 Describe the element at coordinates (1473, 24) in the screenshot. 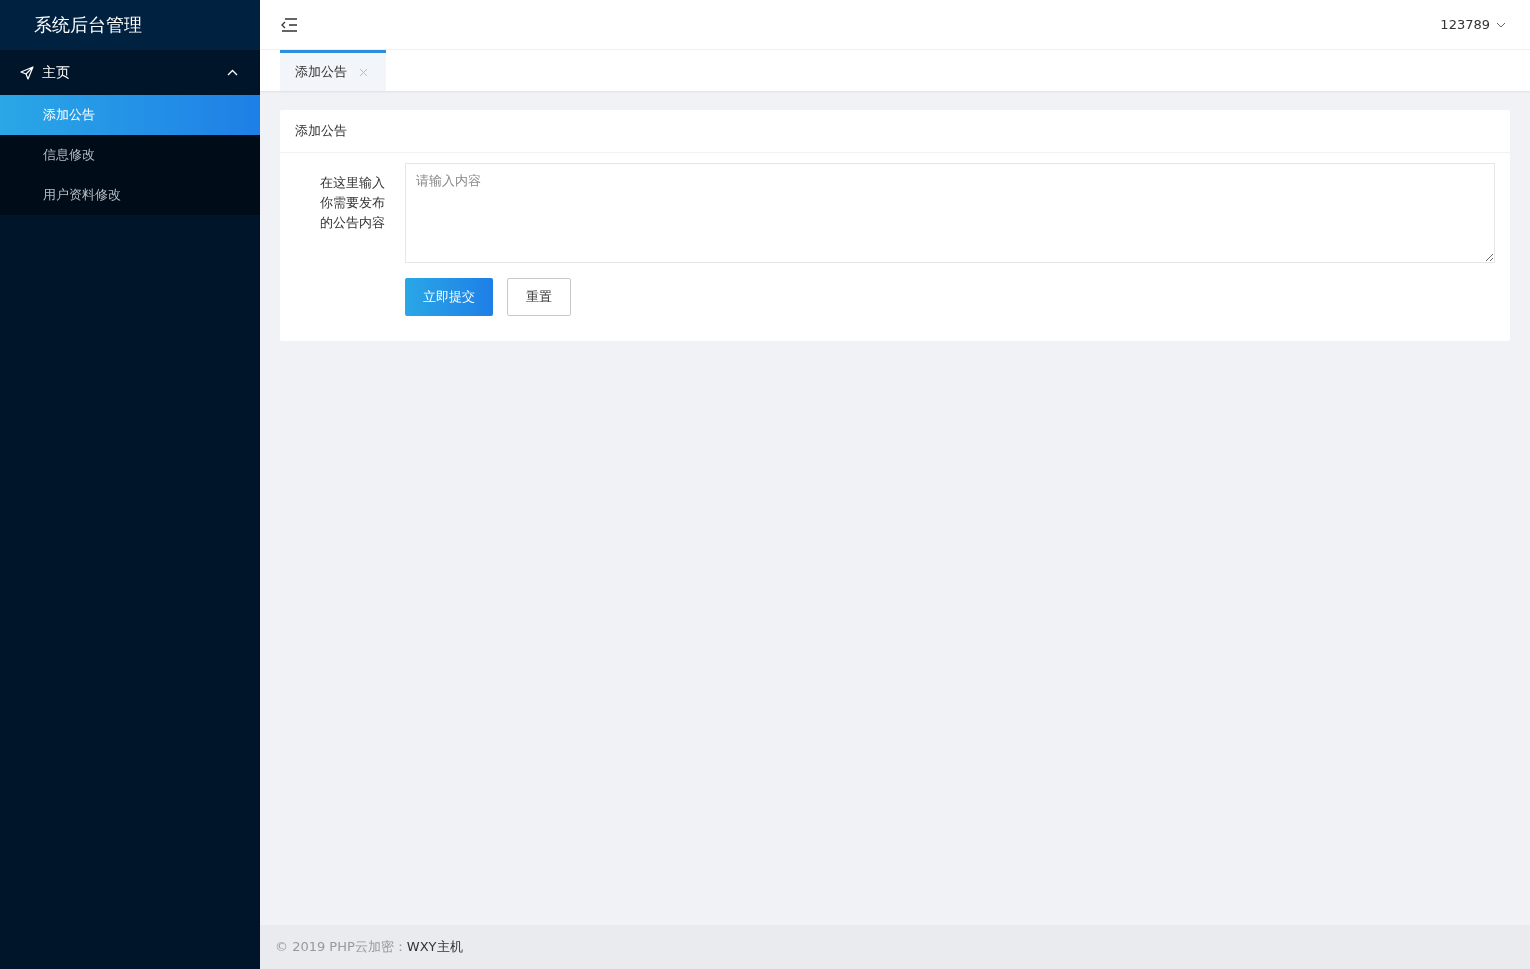

I see `user-menu: 123789` at that location.